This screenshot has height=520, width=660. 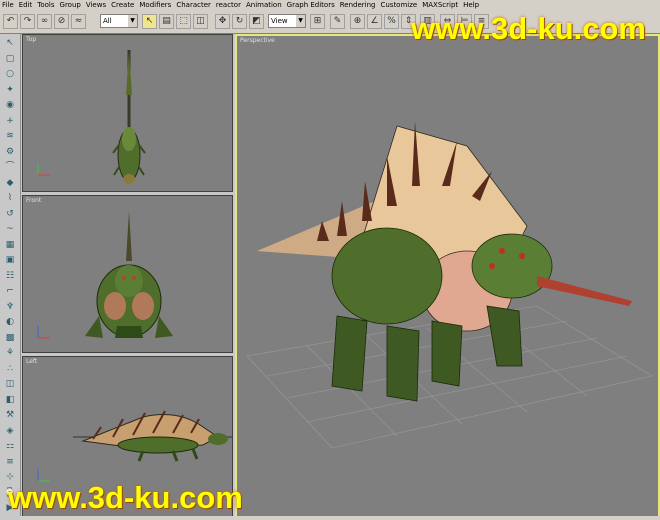 What do you see at coordinates (10, 74) in the screenshot?
I see `sphere-icon: ○` at bounding box center [10, 74].